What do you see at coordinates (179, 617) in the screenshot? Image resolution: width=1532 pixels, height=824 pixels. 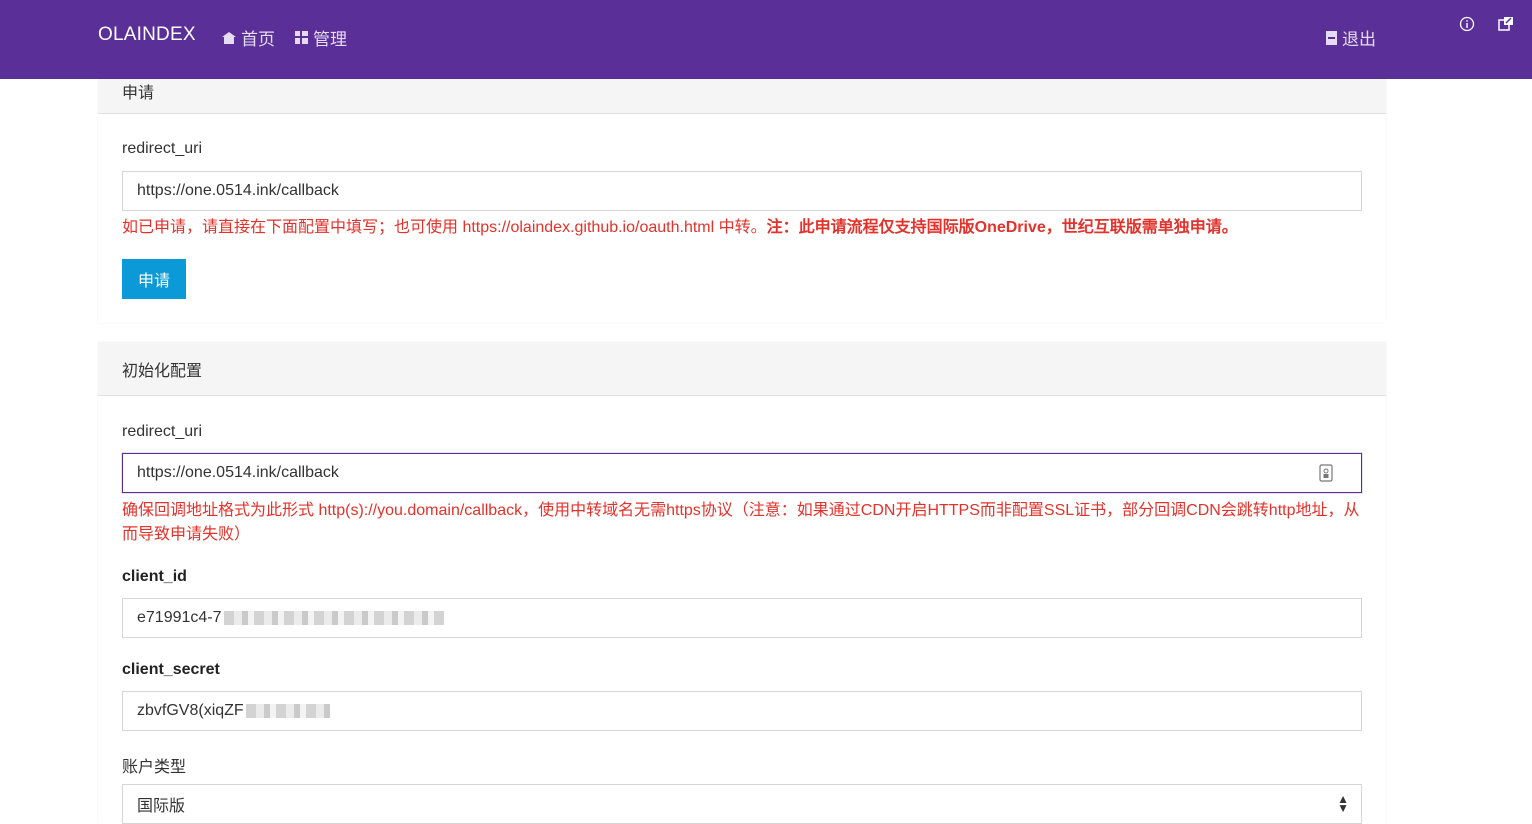 I see `client-id-value: e71991c4-7` at bounding box center [179, 617].